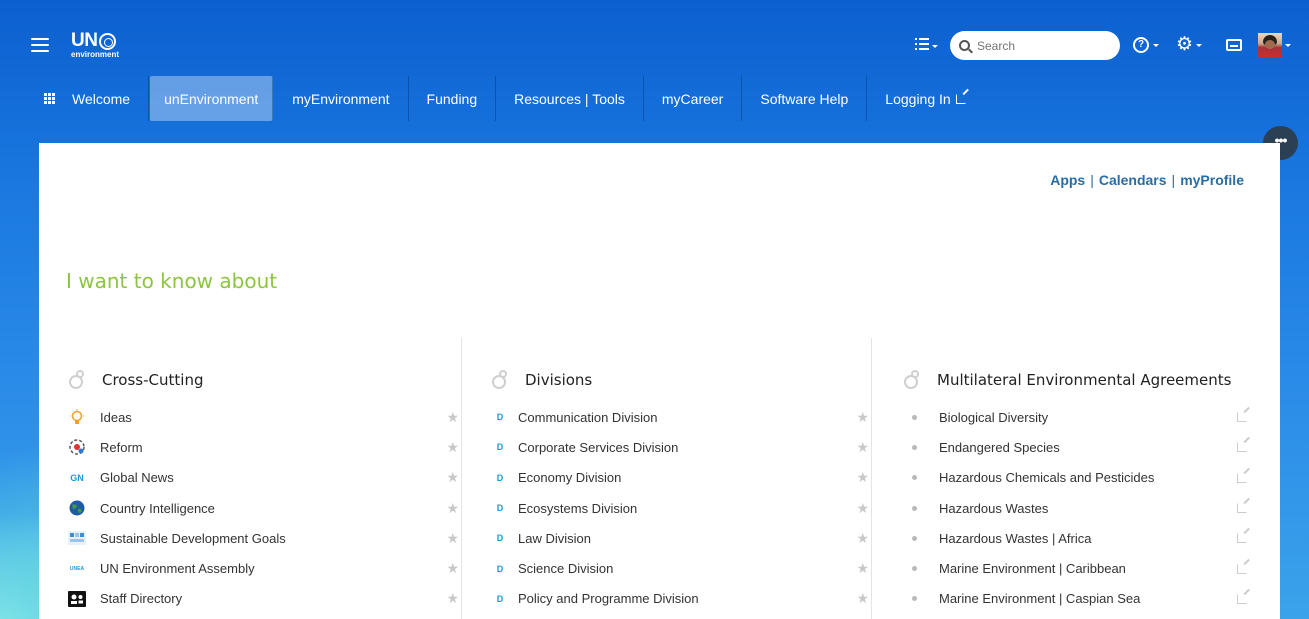  Describe the element at coordinates (1076, 538) in the screenshot. I see `list-item: Hazardous Wastes | Africa` at that location.